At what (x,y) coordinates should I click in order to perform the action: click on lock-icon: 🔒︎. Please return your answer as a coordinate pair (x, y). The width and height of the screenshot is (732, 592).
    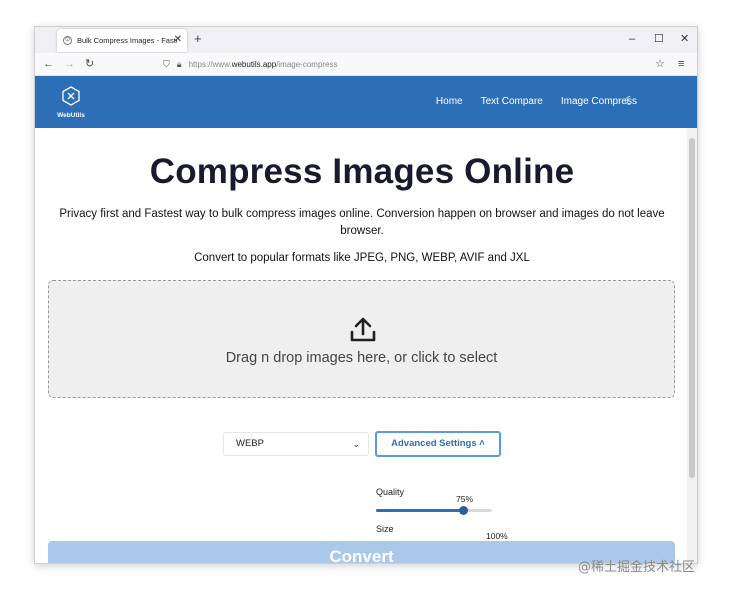
    Looking at the image, I should click on (179, 64).